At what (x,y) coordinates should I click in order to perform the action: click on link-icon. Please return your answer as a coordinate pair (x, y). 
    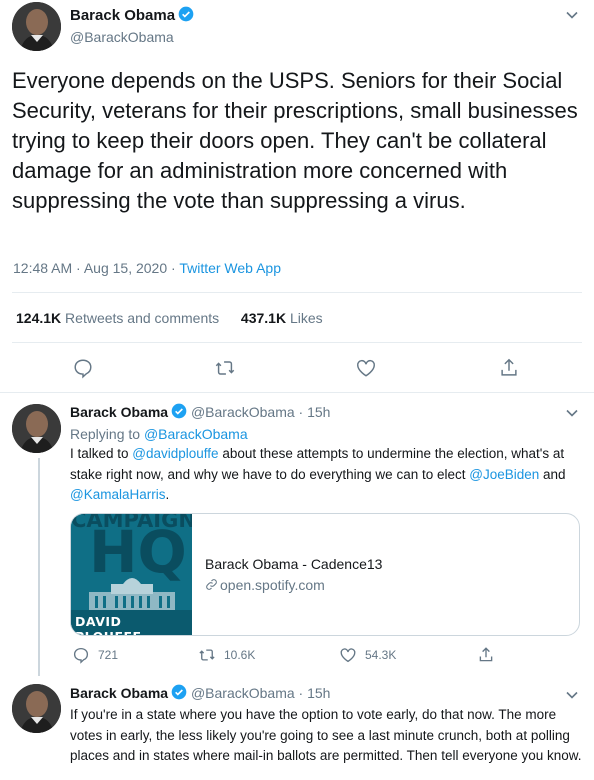
    Looking at the image, I should click on (211, 584).